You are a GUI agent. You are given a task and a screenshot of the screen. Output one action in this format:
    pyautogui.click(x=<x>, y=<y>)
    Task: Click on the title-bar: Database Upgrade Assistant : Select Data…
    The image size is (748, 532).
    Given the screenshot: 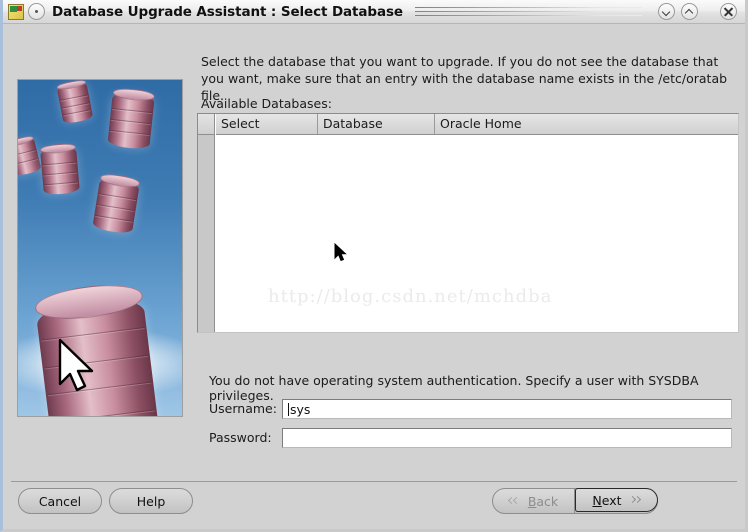 What is the action you would take?
    pyautogui.click(x=374, y=12)
    